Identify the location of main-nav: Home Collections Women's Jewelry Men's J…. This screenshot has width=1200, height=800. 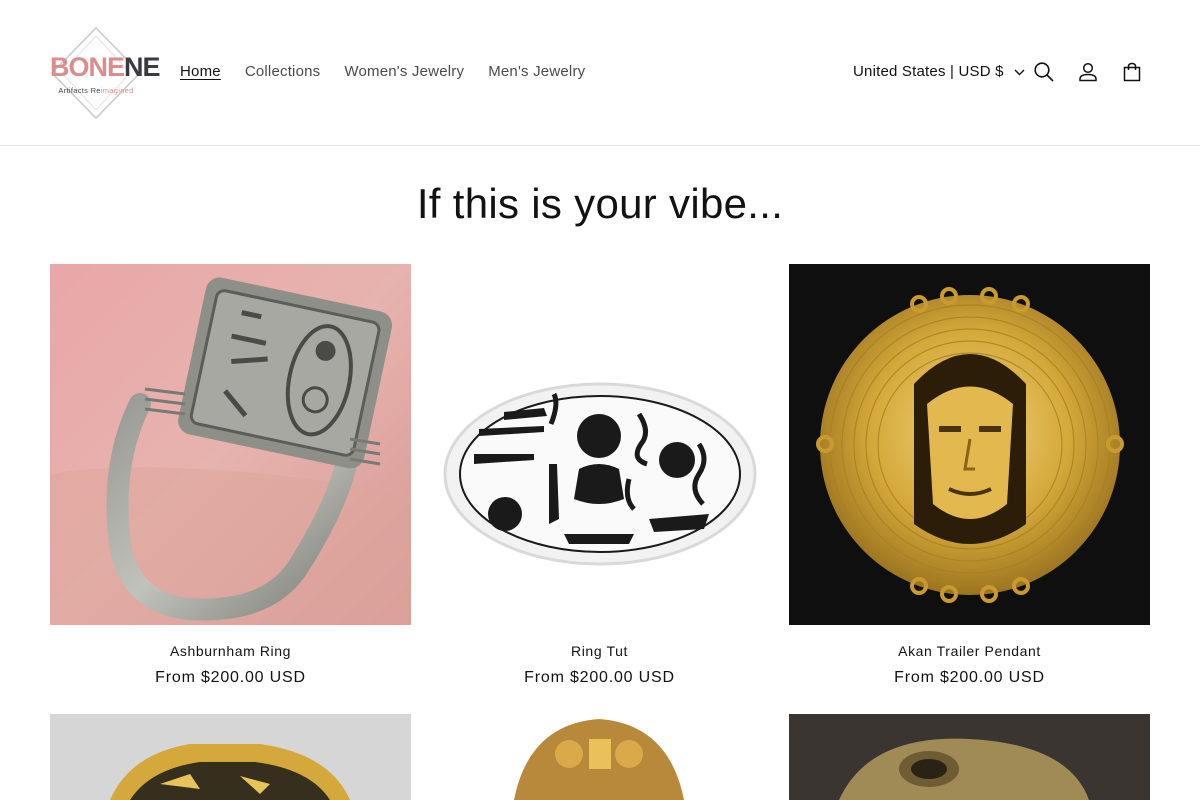
(382, 72).